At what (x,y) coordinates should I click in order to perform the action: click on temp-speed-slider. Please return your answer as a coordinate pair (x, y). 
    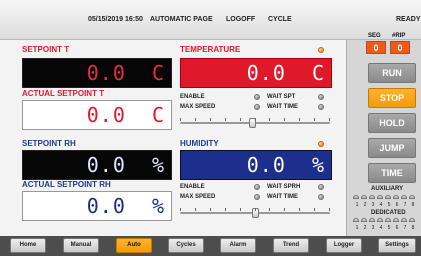
    Looking at the image, I should click on (255, 123).